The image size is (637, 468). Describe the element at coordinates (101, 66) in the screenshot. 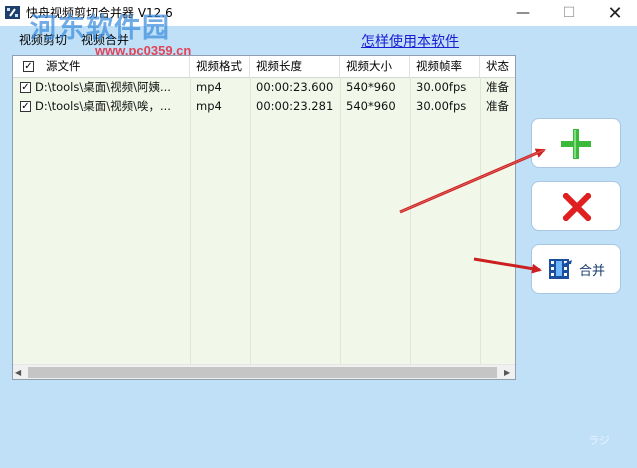

I see `column-header-source: ✓ 源文件` at that location.